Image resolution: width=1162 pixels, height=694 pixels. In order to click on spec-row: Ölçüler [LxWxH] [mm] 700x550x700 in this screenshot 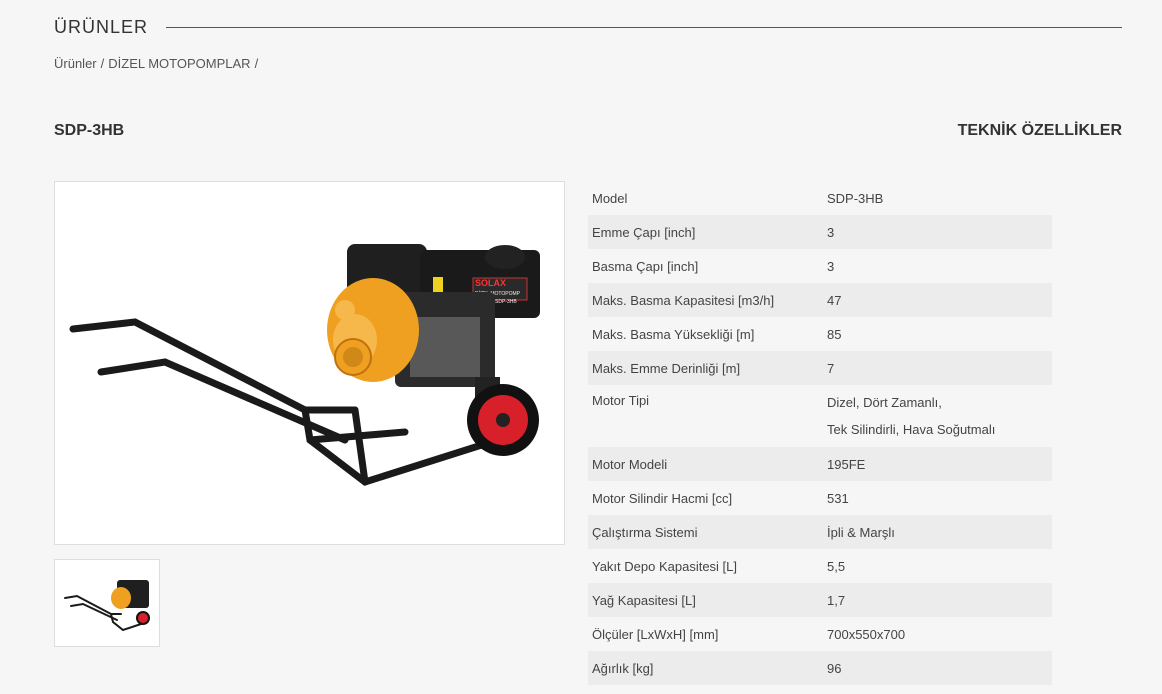, I will do `click(820, 634)`.